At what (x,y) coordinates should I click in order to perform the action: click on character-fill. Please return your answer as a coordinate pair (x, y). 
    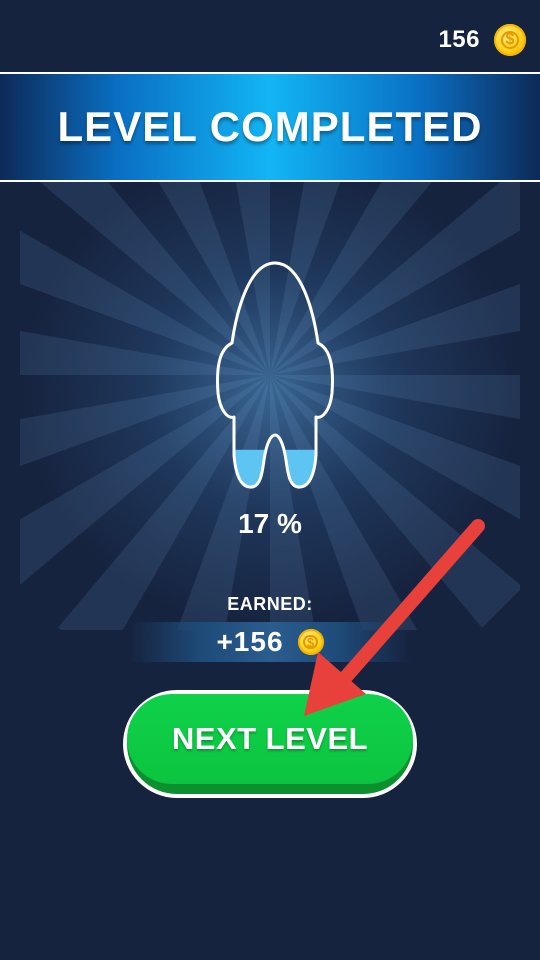
    Looking at the image, I should click on (275, 468).